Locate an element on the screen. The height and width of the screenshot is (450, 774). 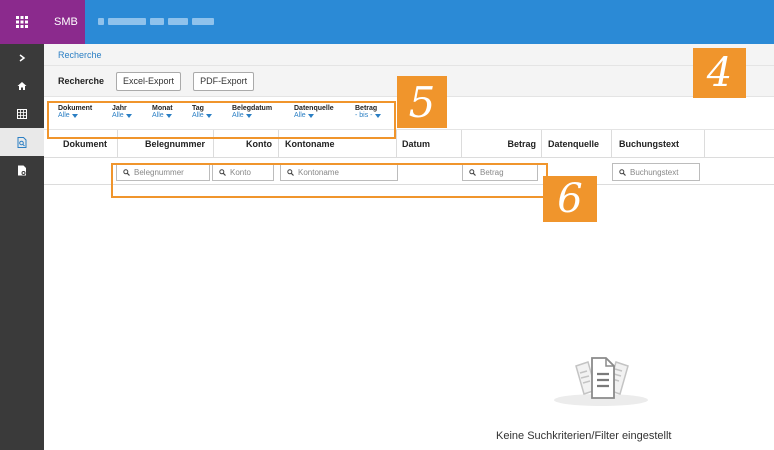
page-title: Recherche is located at coordinates (81, 81).